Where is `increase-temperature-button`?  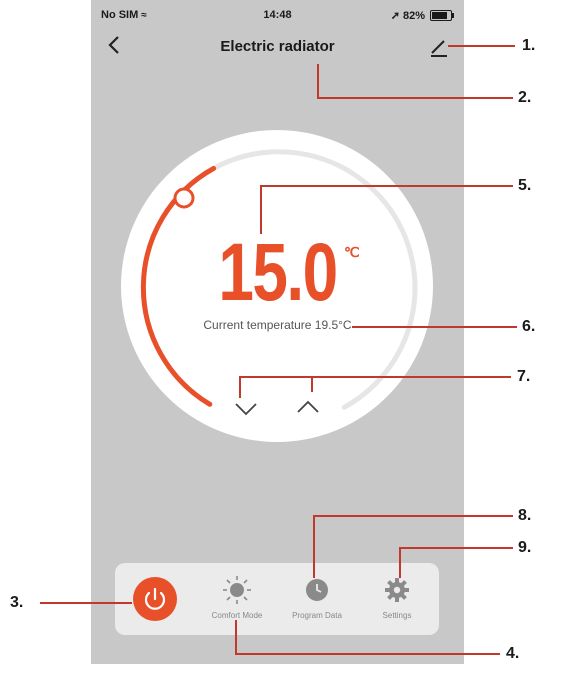 increase-temperature-button is located at coordinates (308, 407).